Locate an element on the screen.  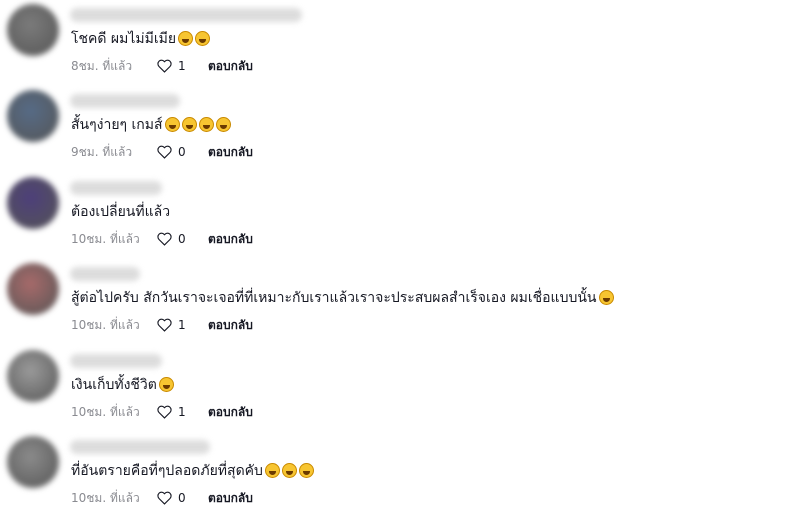
comment-text: สั้นๆง่ายๆ เกมส์ is located at coordinates (151, 125).